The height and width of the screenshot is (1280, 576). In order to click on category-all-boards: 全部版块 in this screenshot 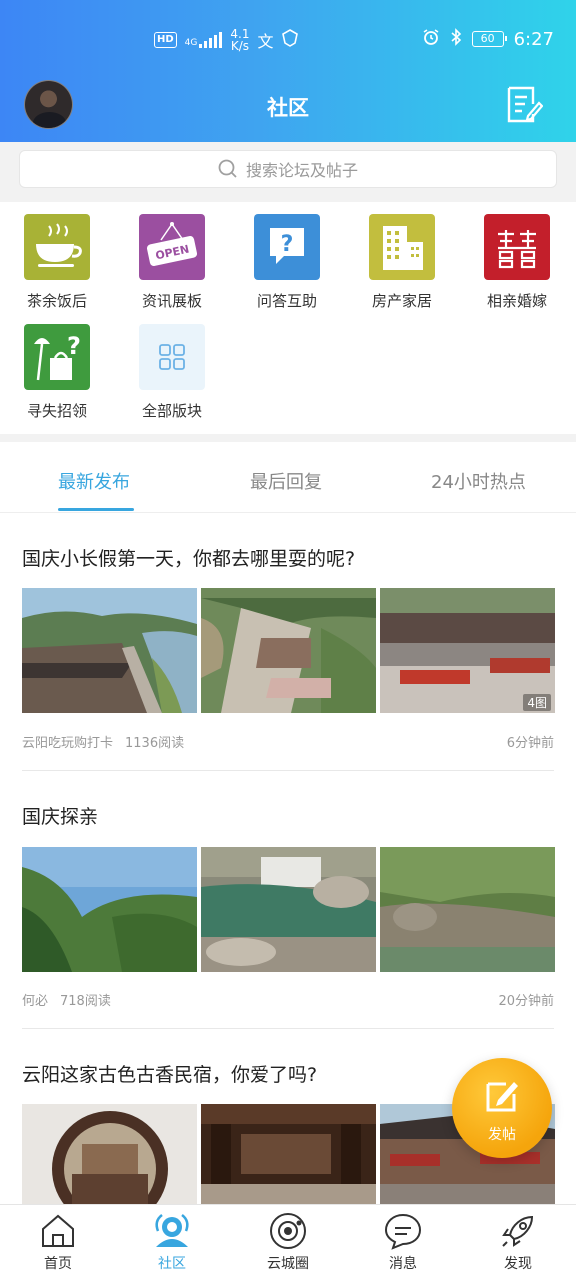, I will do `click(172, 372)`.